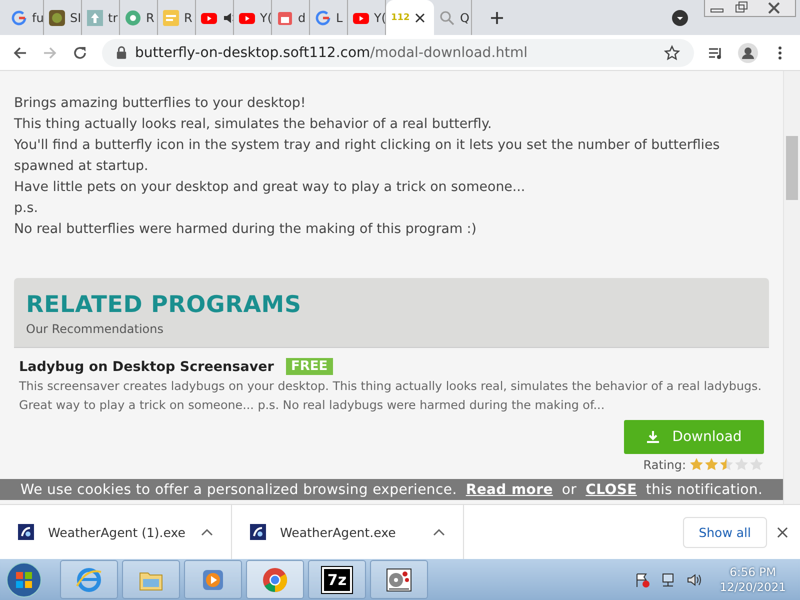  What do you see at coordinates (664, 465) in the screenshot?
I see `rating-label: Rating:` at bounding box center [664, 465].